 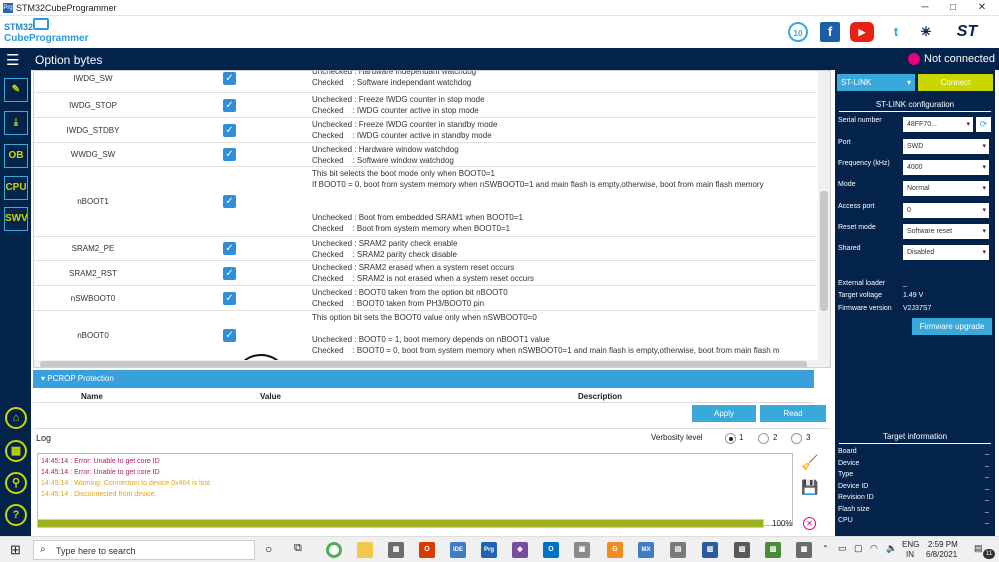 What do you see at coordinates (978, 548) in the screenshot?
I see `notification-icon: ▤` at bounding box center [978, 548].